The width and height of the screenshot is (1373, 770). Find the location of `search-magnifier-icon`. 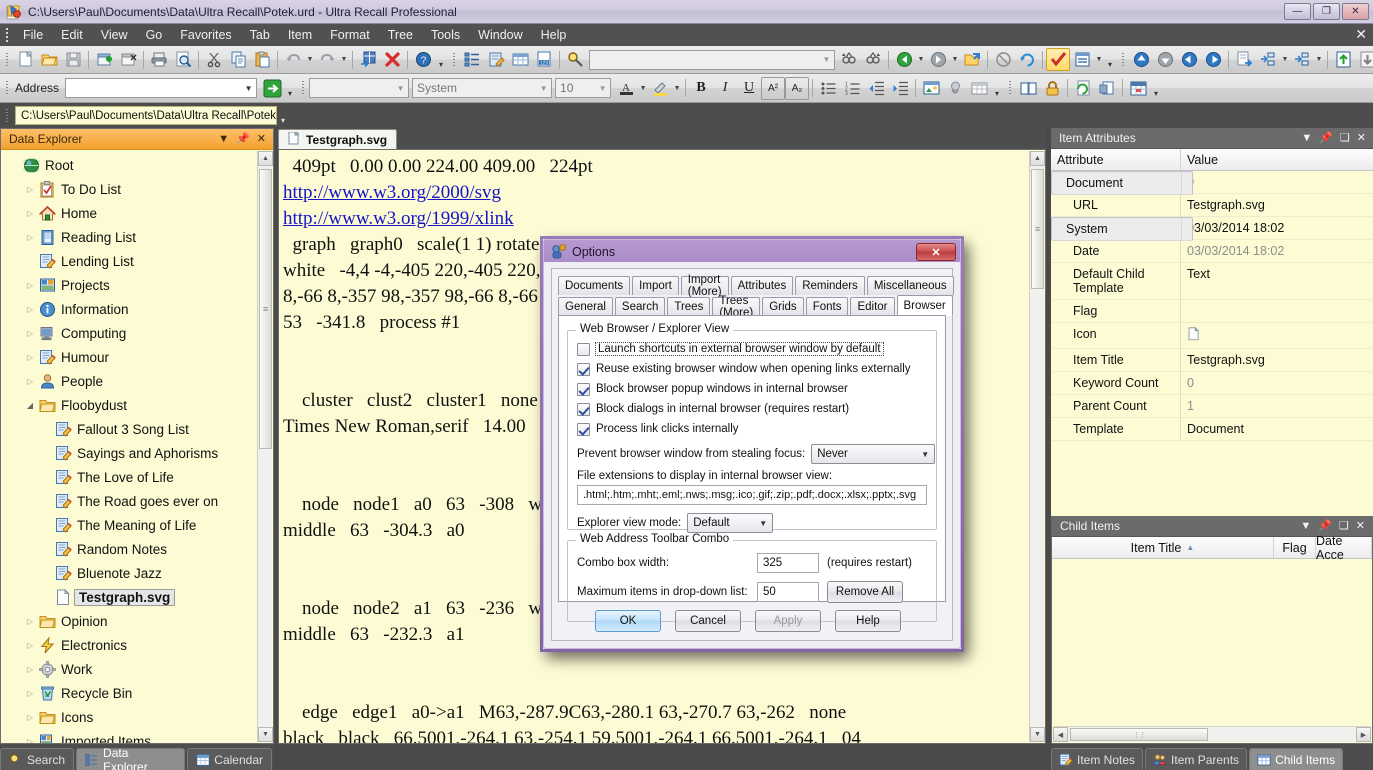

search-magnifier-icon is located at coordinates (575, 59).